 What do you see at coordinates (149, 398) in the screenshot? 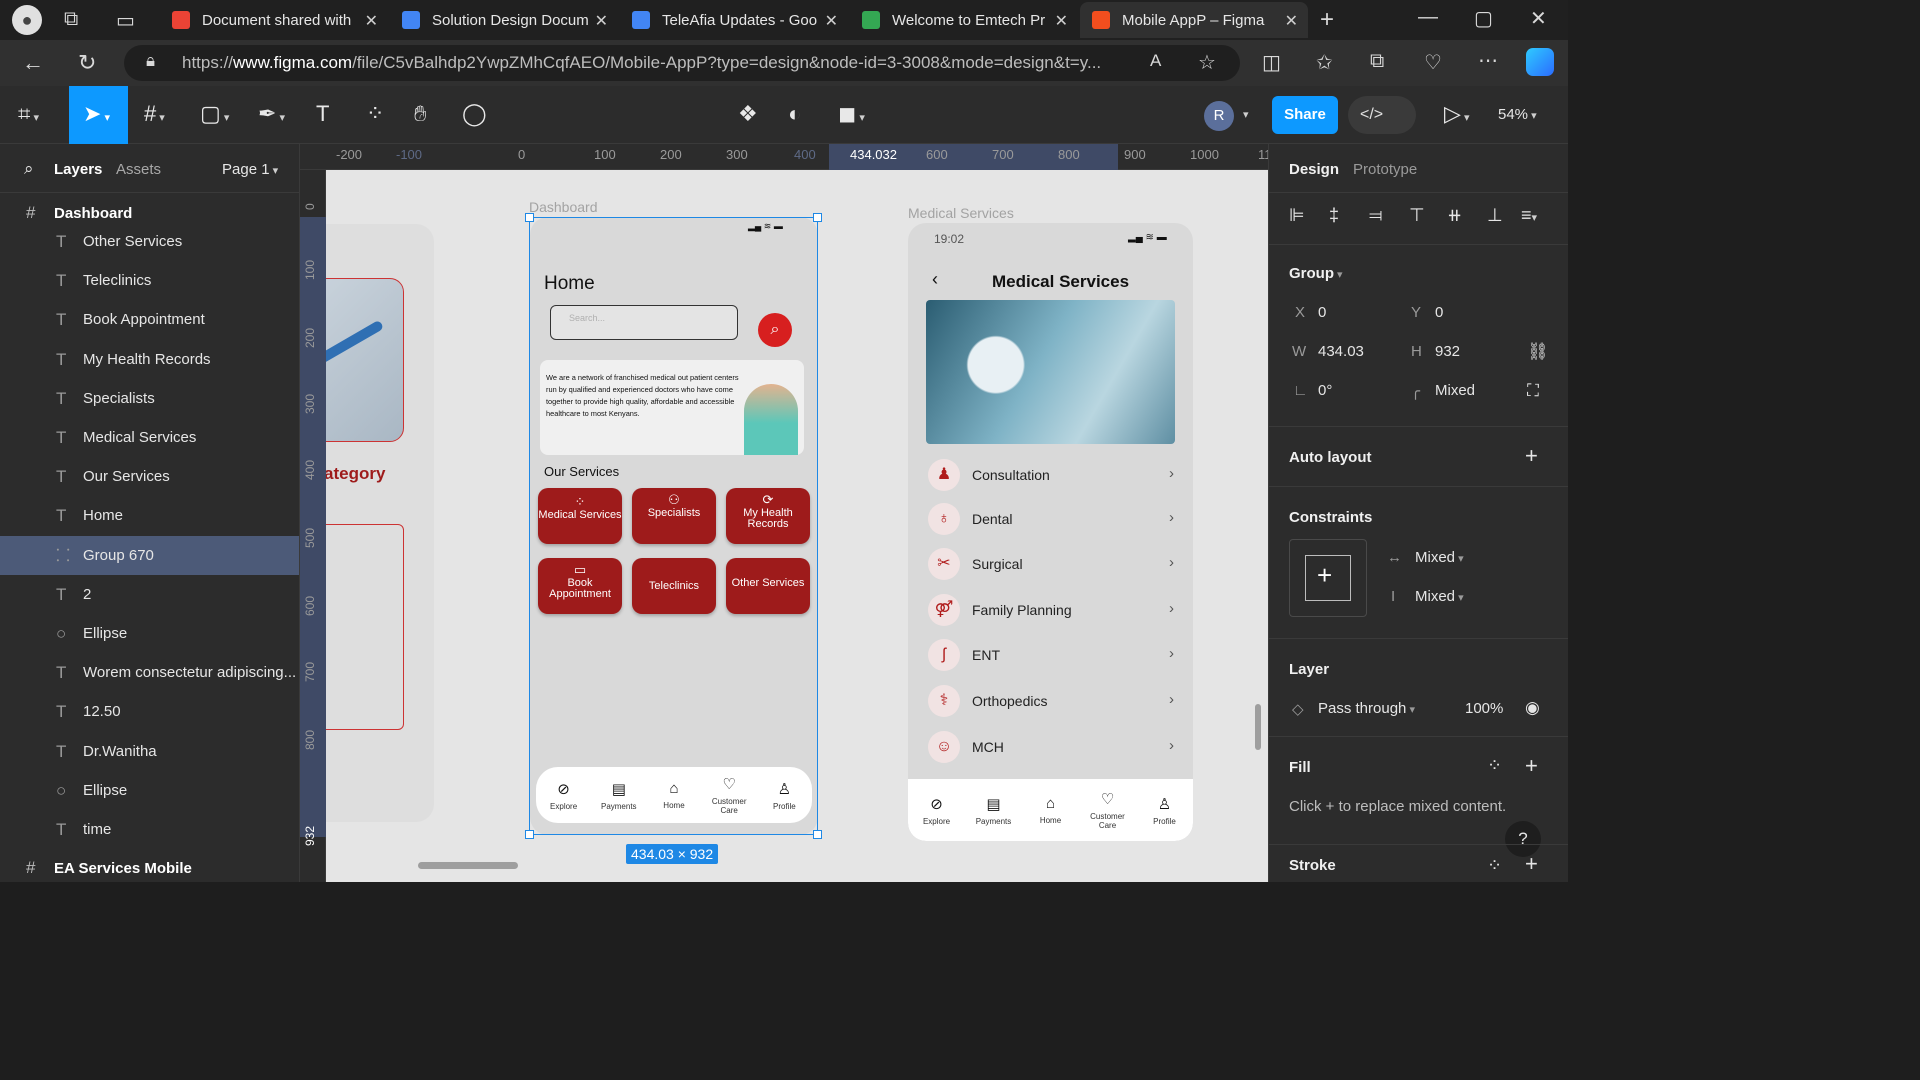
I see `layer-row: T Specialists` at bounding box center [149, 398].